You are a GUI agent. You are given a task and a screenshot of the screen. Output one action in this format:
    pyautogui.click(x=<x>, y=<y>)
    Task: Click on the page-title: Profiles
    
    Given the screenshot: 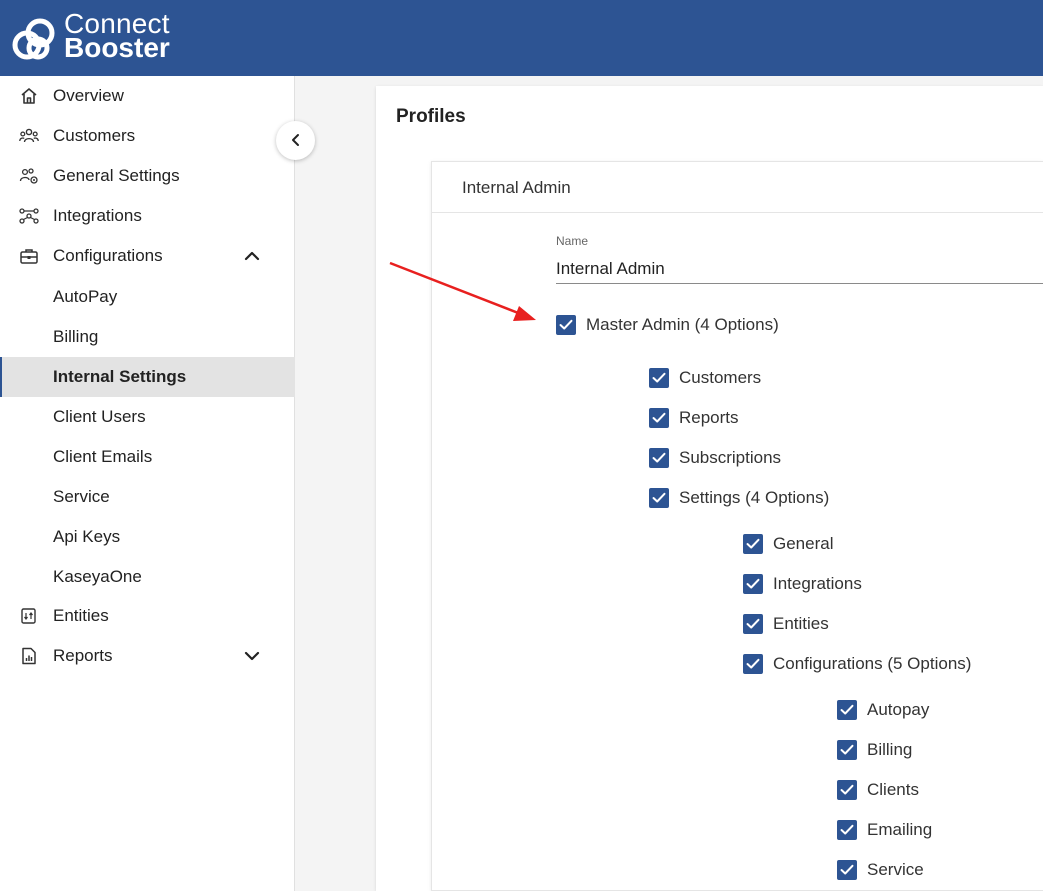 What is the action you would take?
    pyautogui.click(x=431, y=116)
    